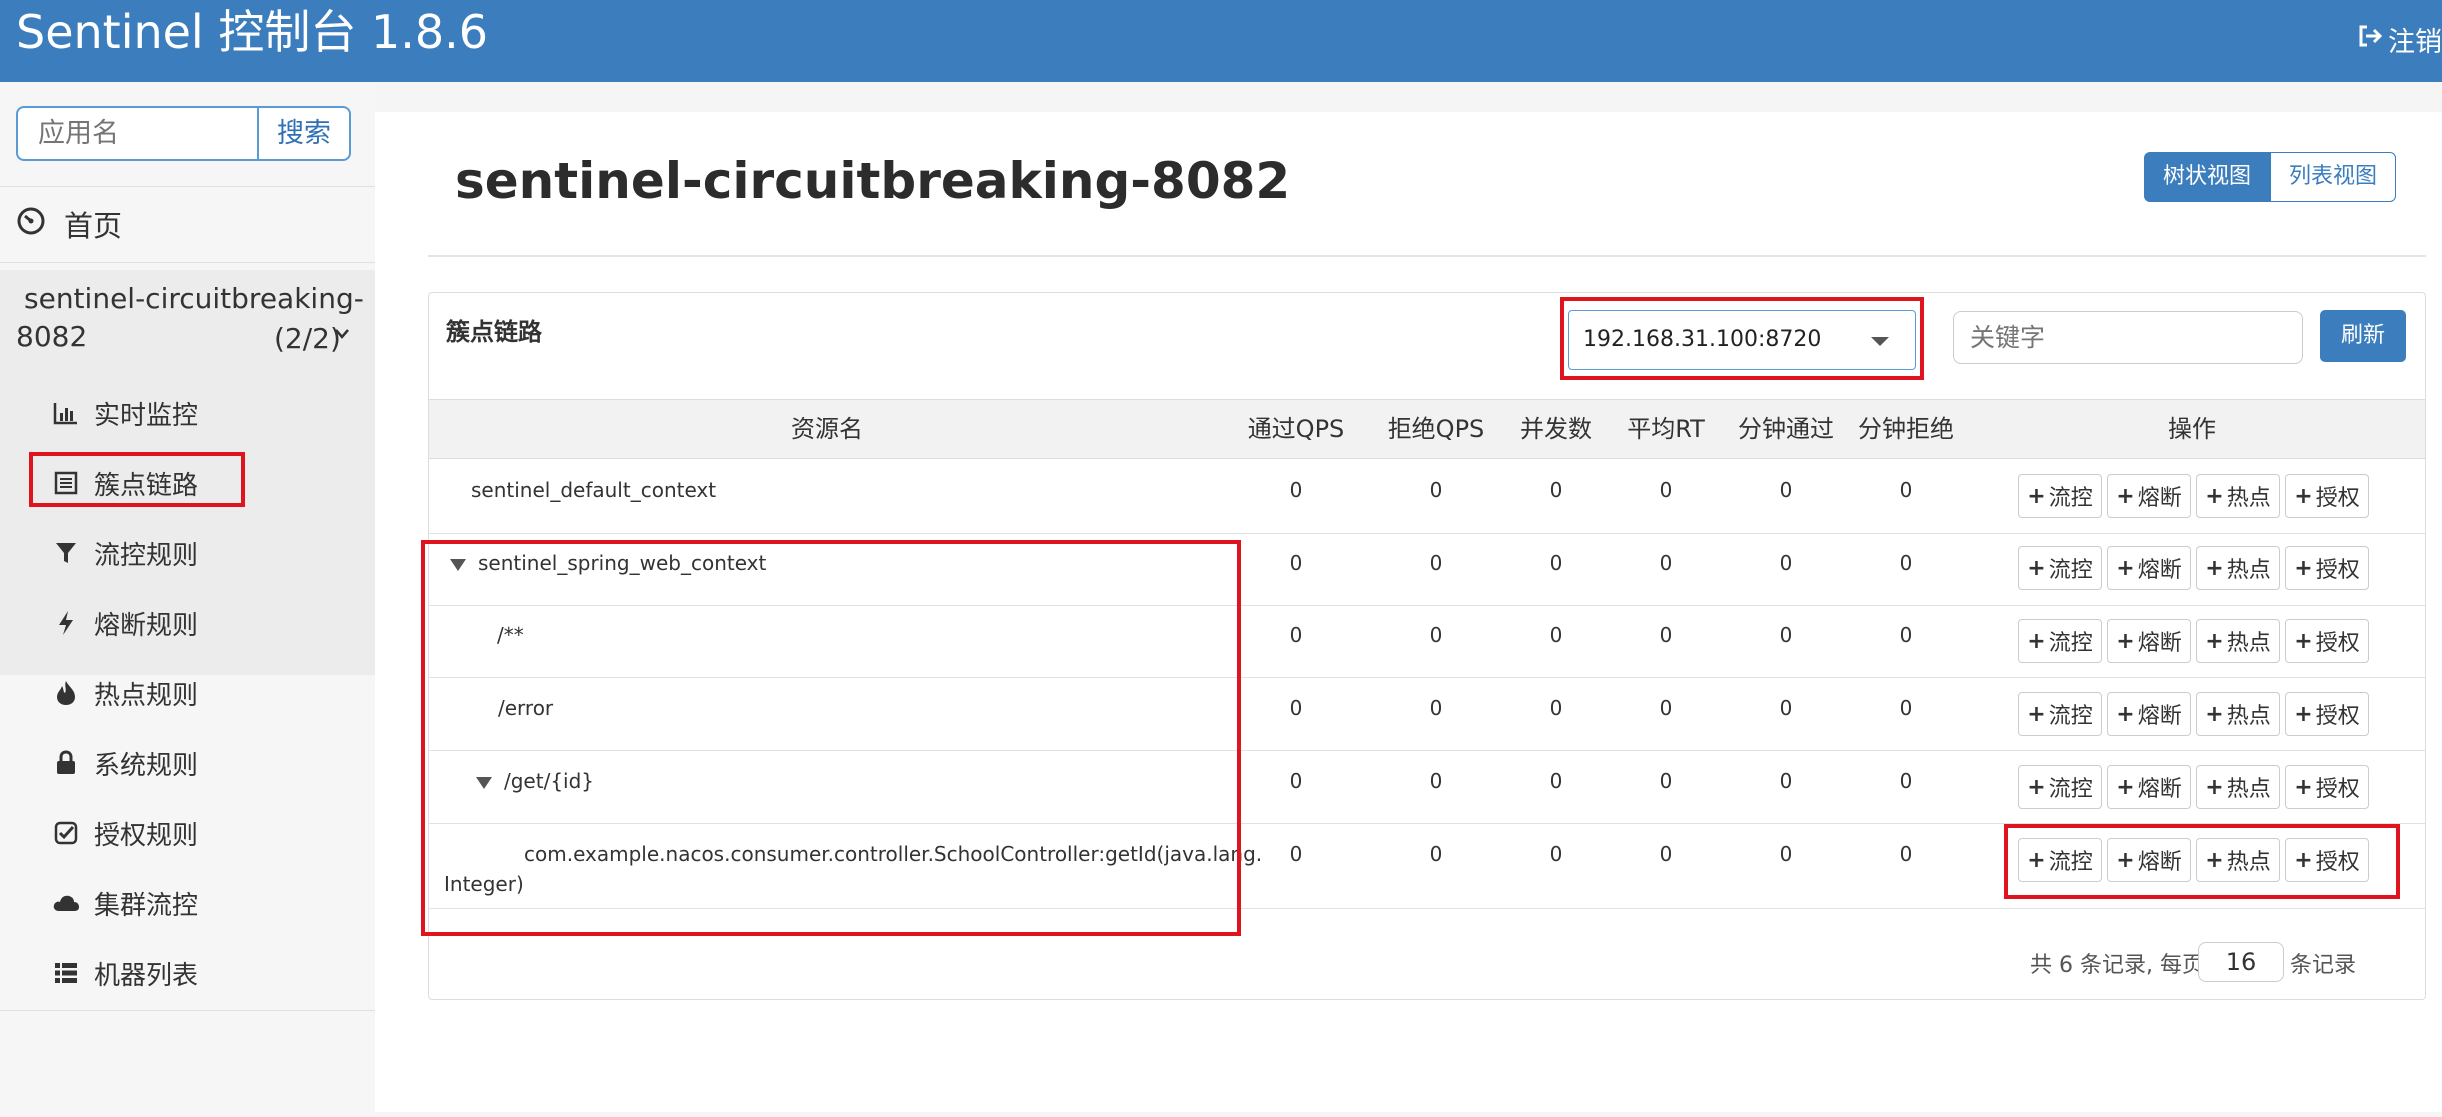  Describe the element at coordinates (2207, 177) in the screenshot. I see `tree-view-button: 树状视图` at that location.